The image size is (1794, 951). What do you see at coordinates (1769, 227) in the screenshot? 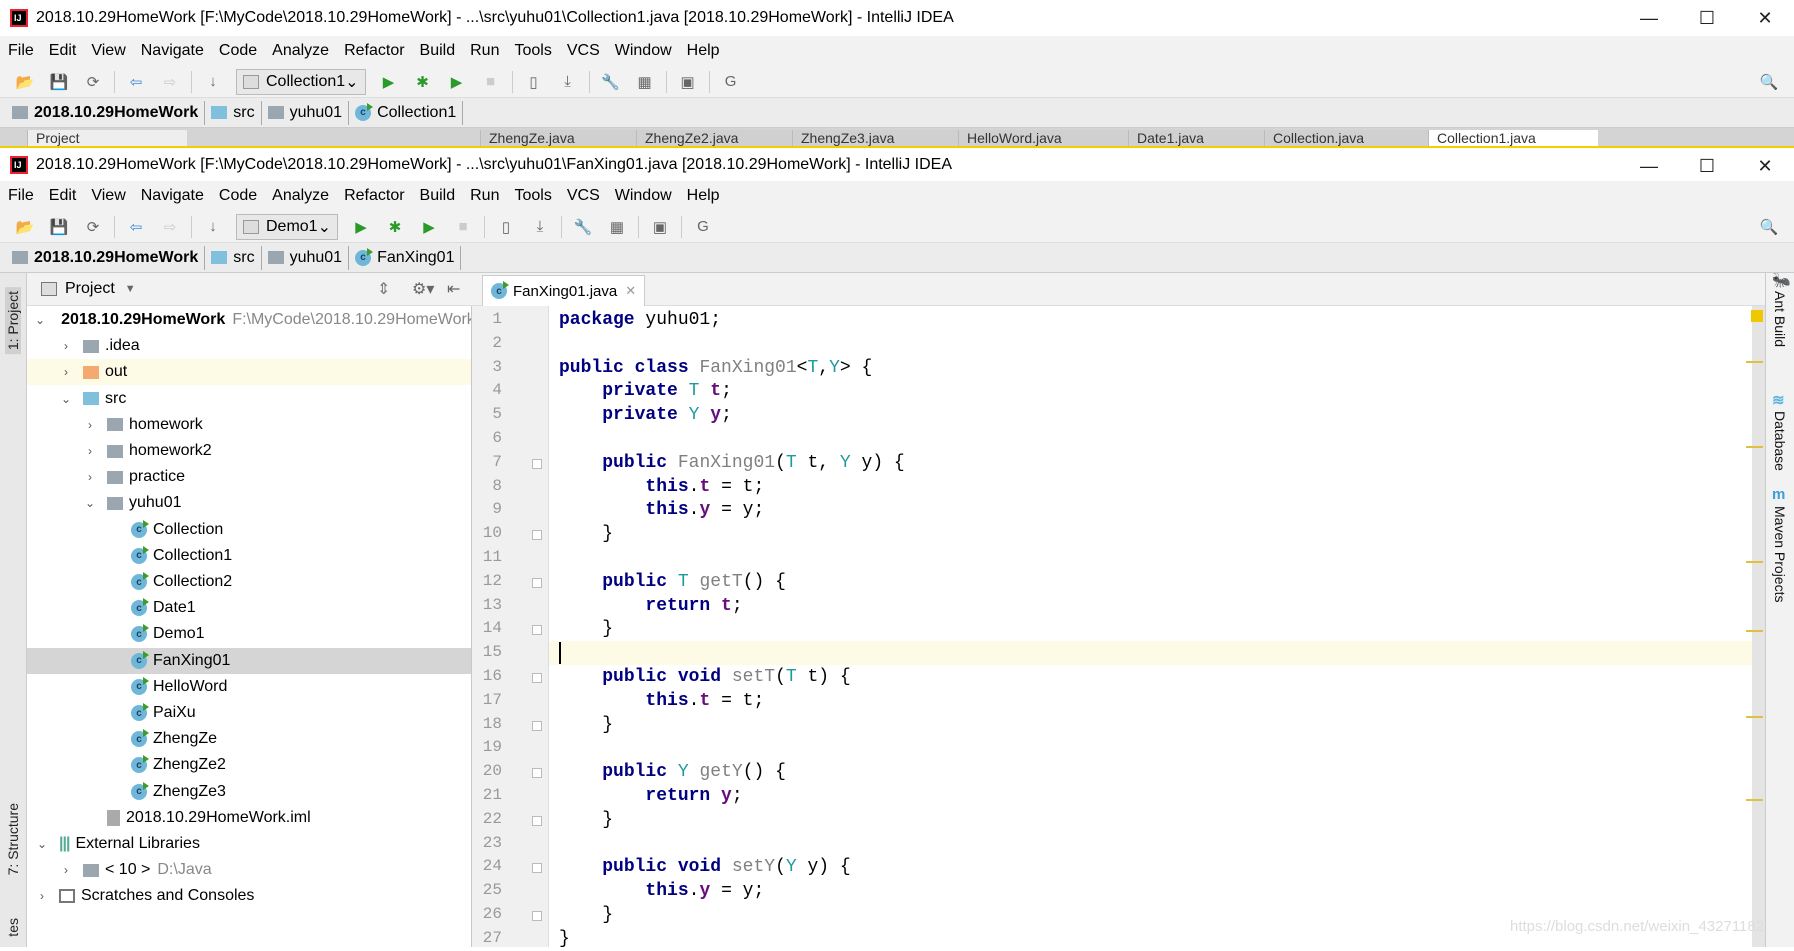
I see `search-icon: 🔍` at bounding box center [1769, 227].